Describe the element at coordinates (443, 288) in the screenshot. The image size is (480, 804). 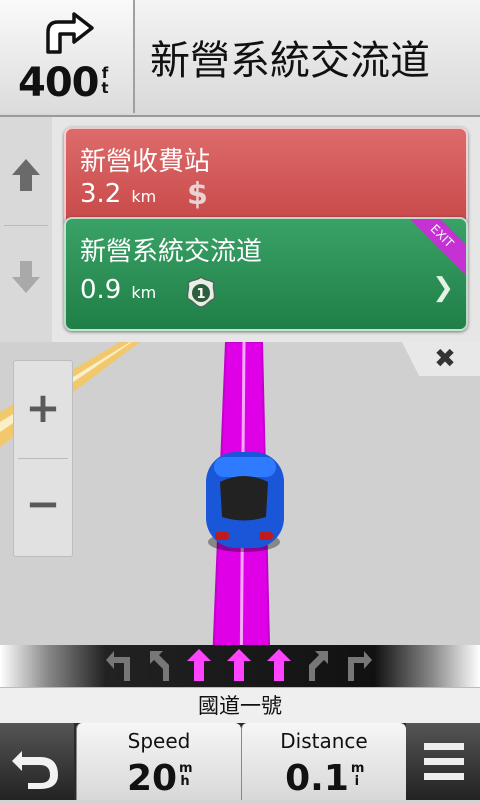
I see `chevron-right-icon: ❯` at that location.